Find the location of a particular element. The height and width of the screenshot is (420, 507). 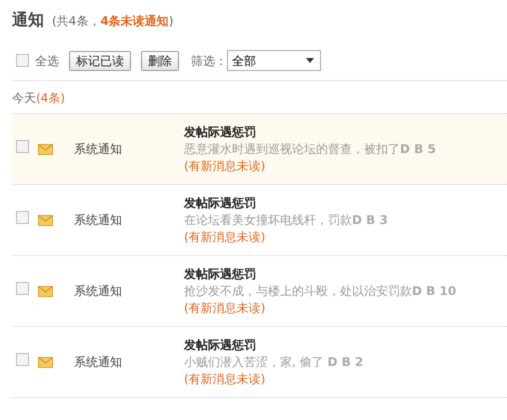

filter-label: 筛选： is located at coordinates (209, 61).